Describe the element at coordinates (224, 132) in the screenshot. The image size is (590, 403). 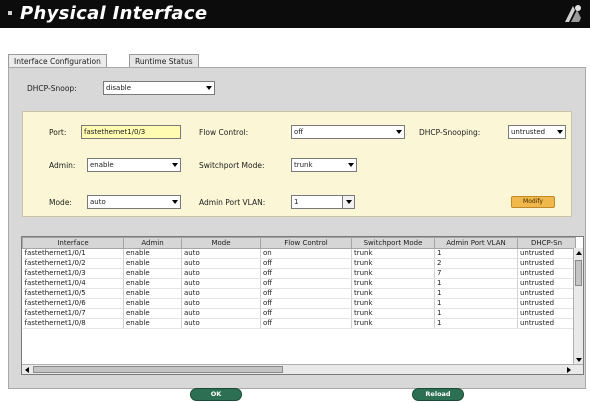
I see `flow-control-label: Flow Control:` at that location.